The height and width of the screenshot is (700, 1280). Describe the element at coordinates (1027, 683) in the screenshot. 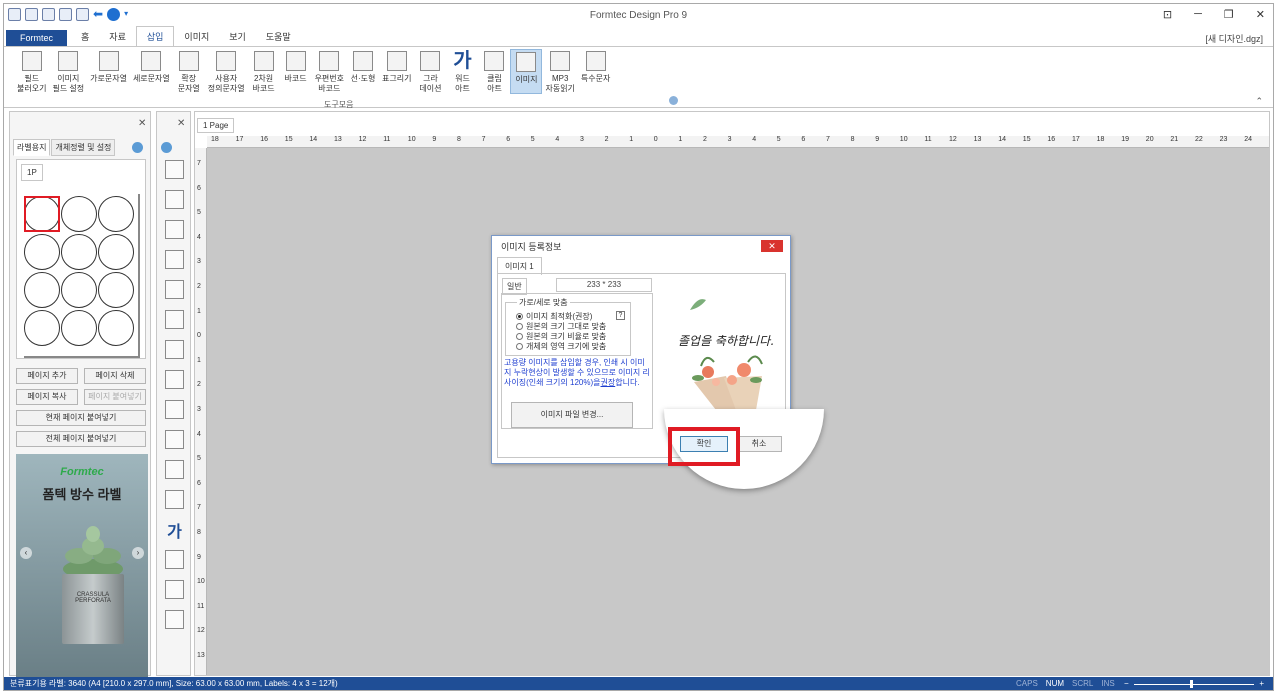

I see `caps-indicator: CAPS` at that location.